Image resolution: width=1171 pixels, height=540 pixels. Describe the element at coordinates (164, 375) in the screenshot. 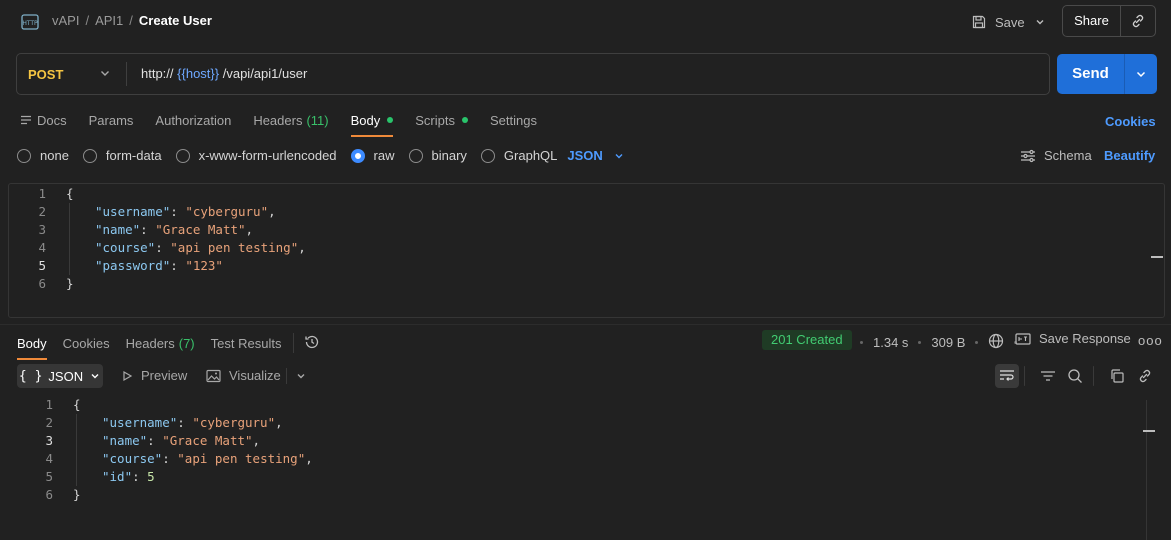

I see `preview-label: Preview` at that location.